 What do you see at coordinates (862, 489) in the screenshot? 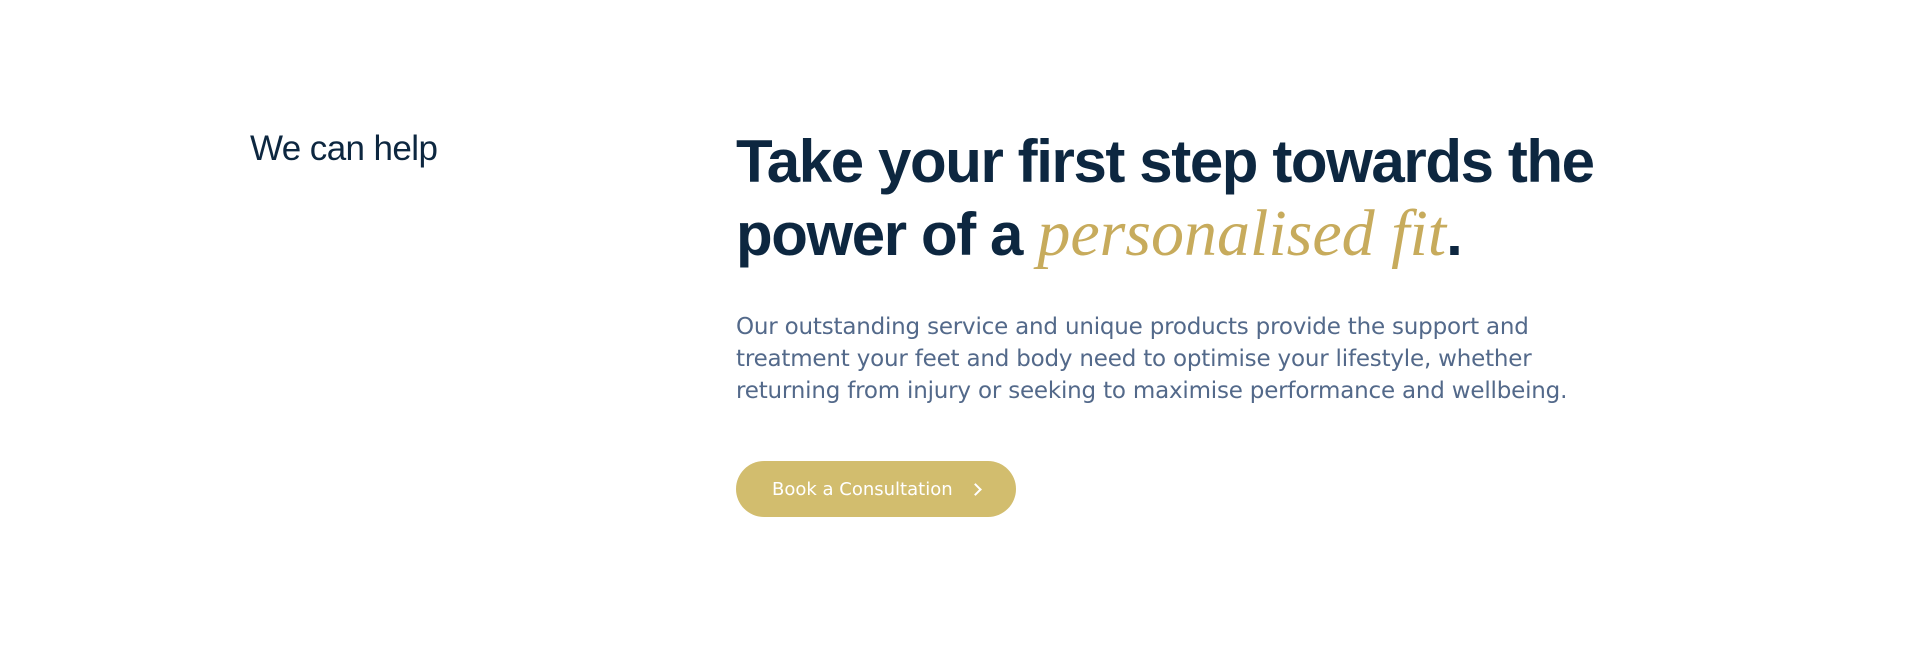
I see `book-consultation-label: Book a Consultation` at bounding box center [862, 489].